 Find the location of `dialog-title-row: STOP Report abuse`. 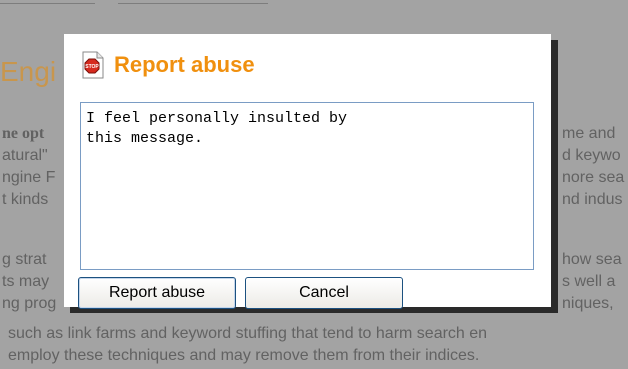

dialog-title-row: STOP Report abuse is located at coordinates (167, 65).